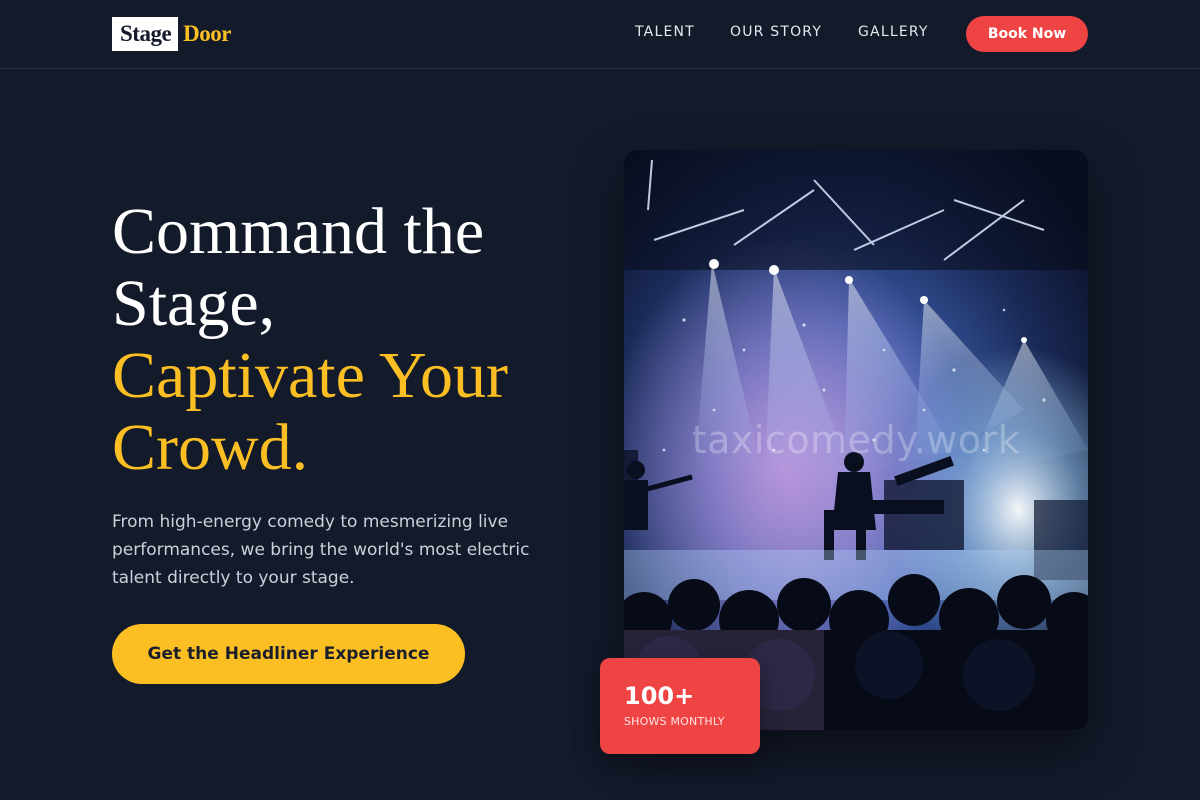  Describe the element at coordinates (288, 654) in the screenshot. I see `headliner-experience-button: Get the Headliner Experience` at that location.